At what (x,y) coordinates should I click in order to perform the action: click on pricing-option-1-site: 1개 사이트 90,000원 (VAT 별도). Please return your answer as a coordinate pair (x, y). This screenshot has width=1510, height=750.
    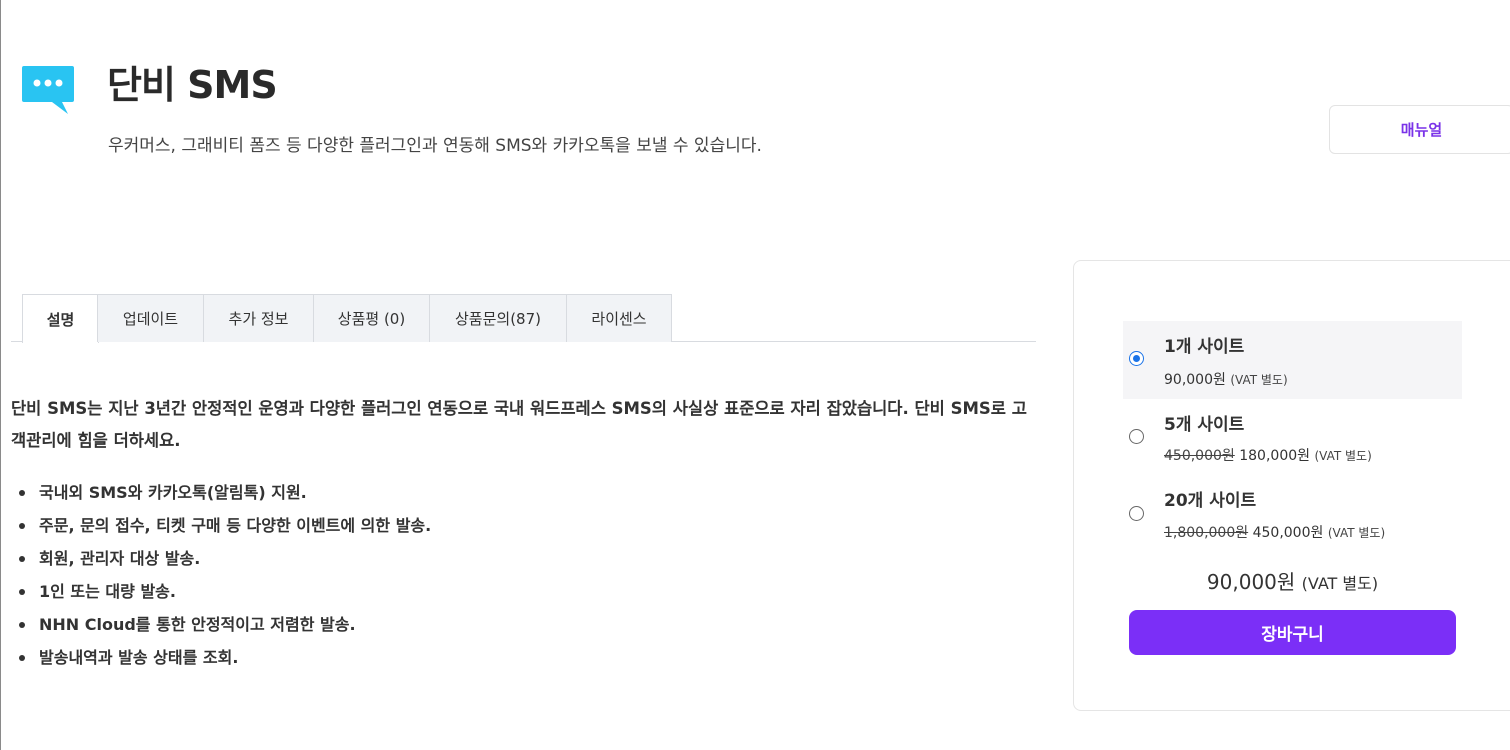
    Looking at the image, I should click on (1292, 360).